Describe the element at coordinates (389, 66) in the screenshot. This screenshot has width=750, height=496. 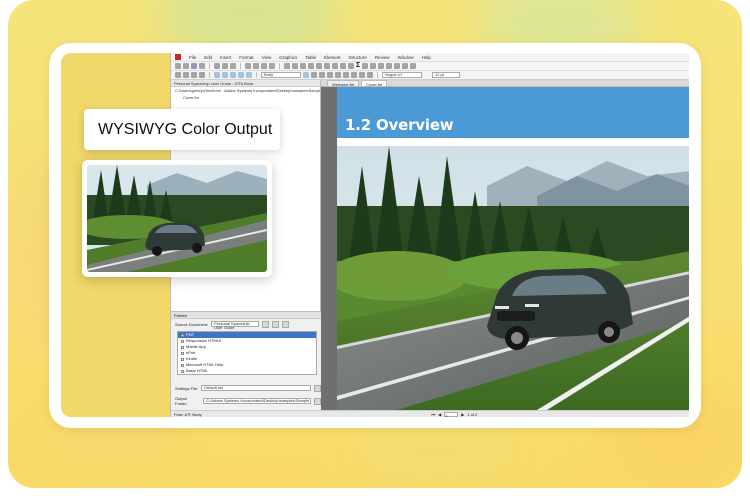
I see `track-icon` at that location.